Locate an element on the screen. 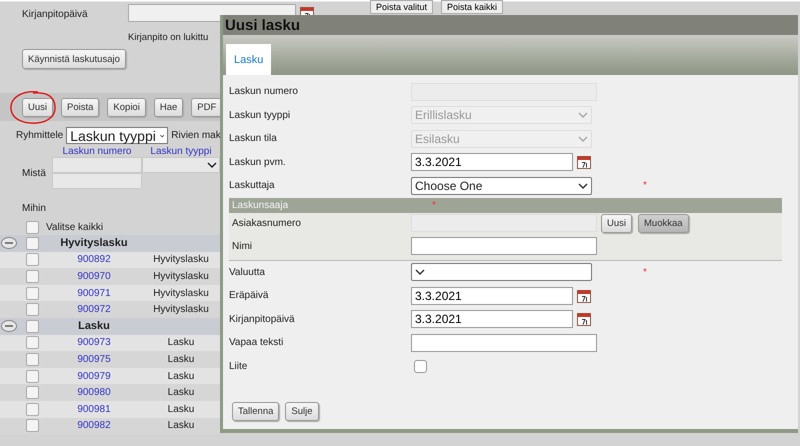 This screenshot has height=446, width=800. lock-note: Kirjanpito on lukittu is located at coordinates (169, 37).